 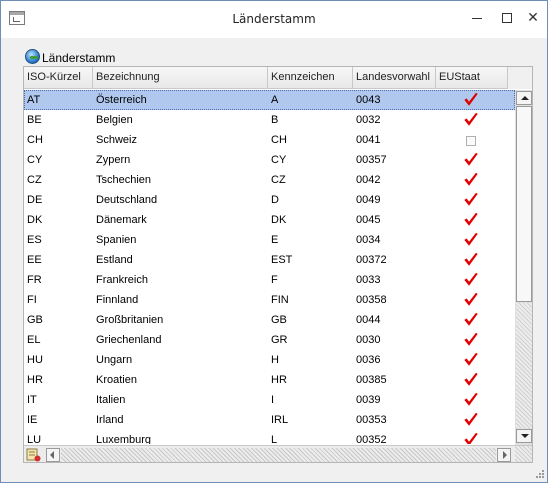 What do you see at coordinates (130, 320) in the screenshot?
I see `cell-name: Großbritanien` at bounding box center [130, 320].